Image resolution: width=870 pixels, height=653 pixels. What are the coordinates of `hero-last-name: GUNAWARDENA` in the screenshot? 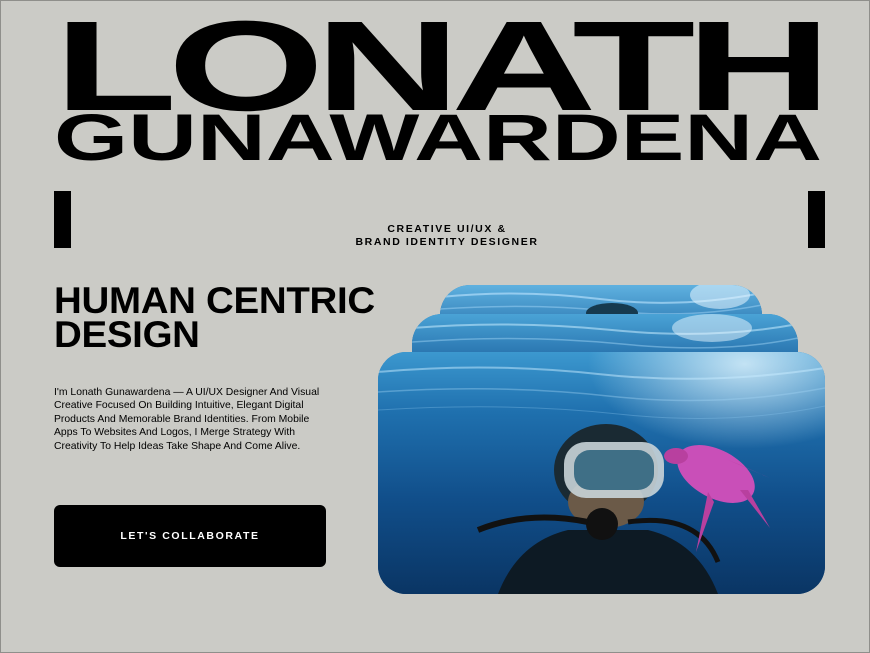 It's located at (438, 132).